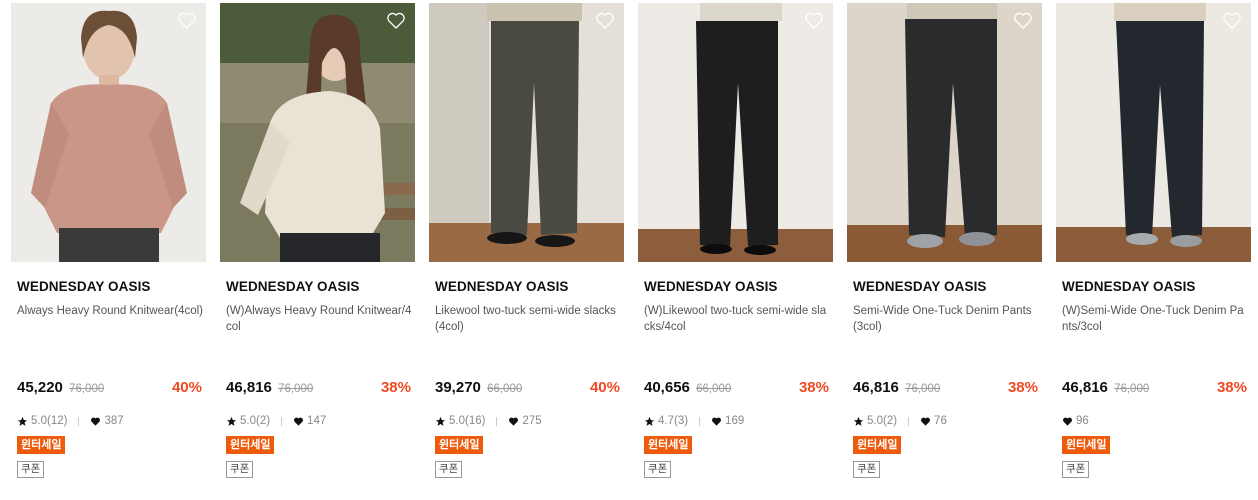 The image size is (1258, 500). What do you see at coordinates (309, 421) in the screenshot?
I see `likes: 147` at bounding box center [309, 421].